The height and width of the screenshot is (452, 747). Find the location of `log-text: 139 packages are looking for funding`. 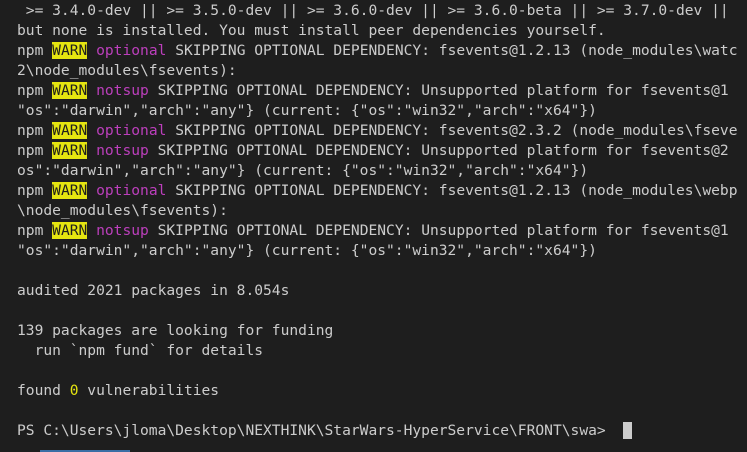

log-text: 139 packages are looking for funding is located at coordinates (175, 330).